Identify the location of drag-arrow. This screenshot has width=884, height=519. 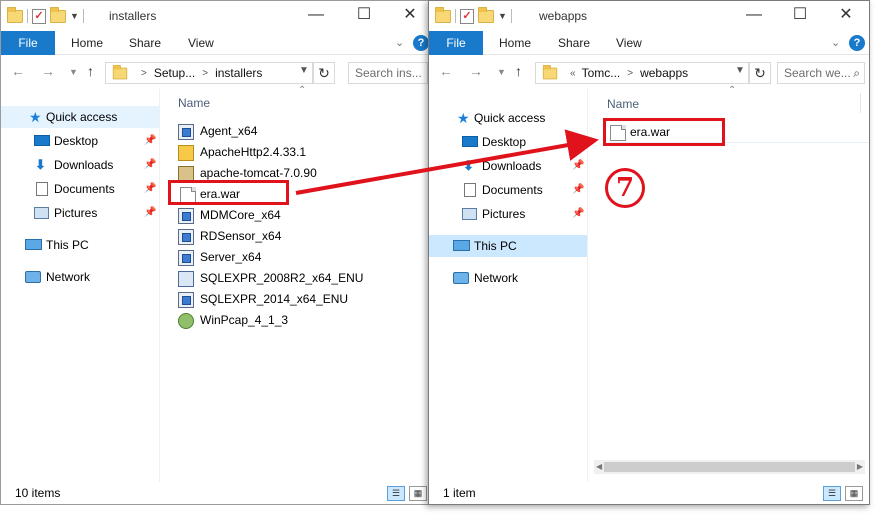
(447, 162).